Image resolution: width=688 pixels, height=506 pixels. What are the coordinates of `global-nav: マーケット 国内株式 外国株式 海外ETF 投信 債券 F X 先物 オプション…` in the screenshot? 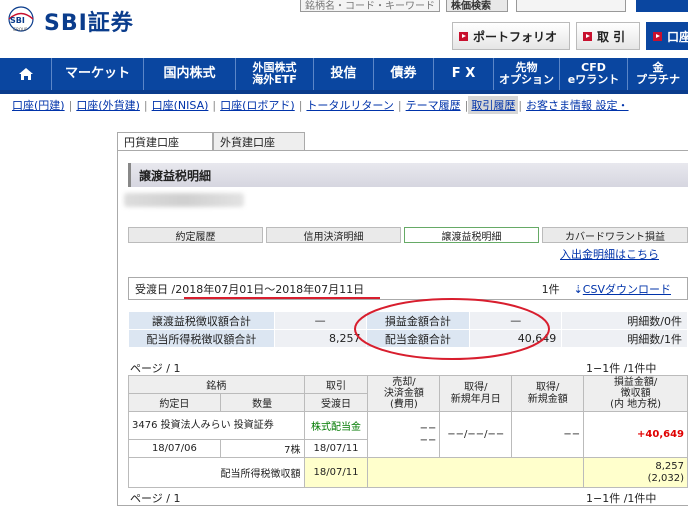 It's located at (344, 74).